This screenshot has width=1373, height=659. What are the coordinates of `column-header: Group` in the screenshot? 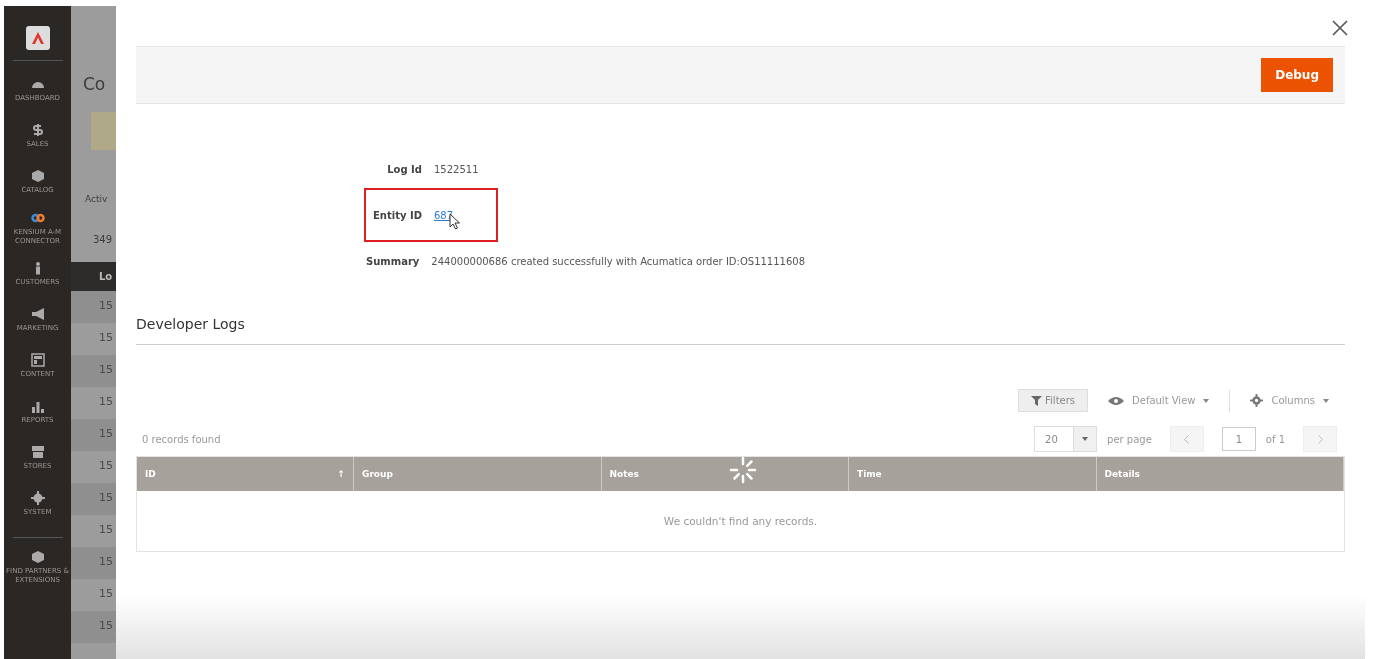 It's located at (478, 474).